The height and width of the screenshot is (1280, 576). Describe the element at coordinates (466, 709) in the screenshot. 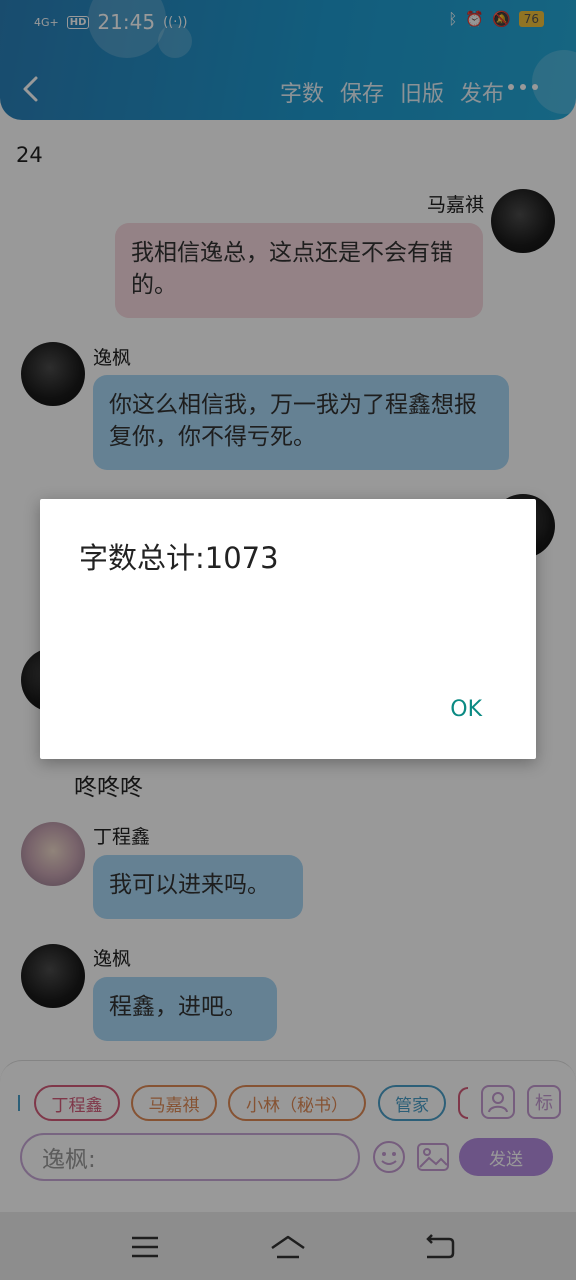

I see `ok-button: OK` at that location.